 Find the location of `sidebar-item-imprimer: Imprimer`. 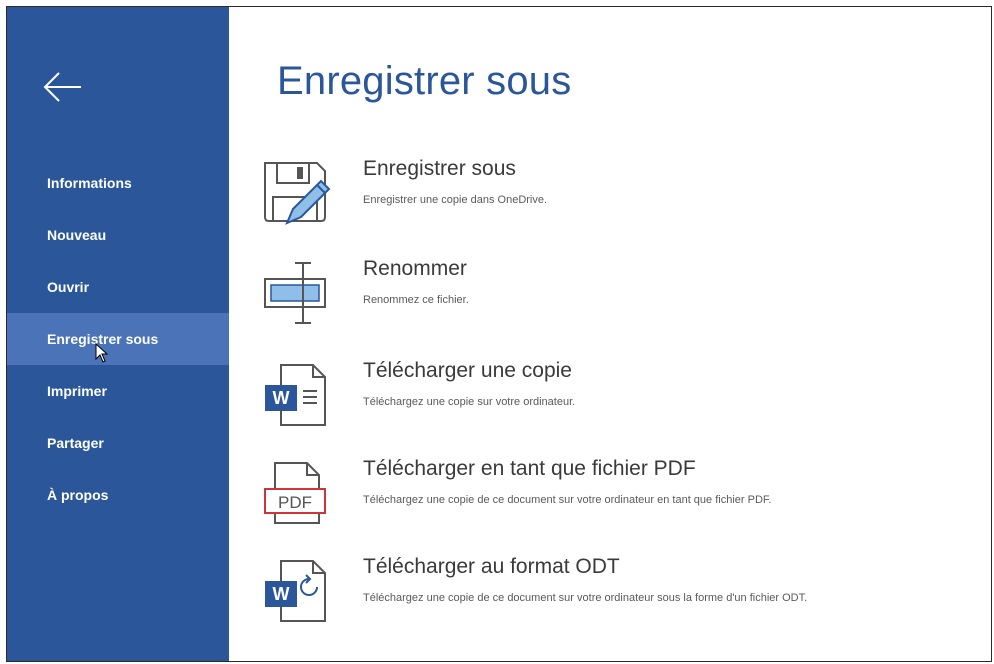

sidebar-item-imprimer: Imprimer is located at coordinates (118, 391).